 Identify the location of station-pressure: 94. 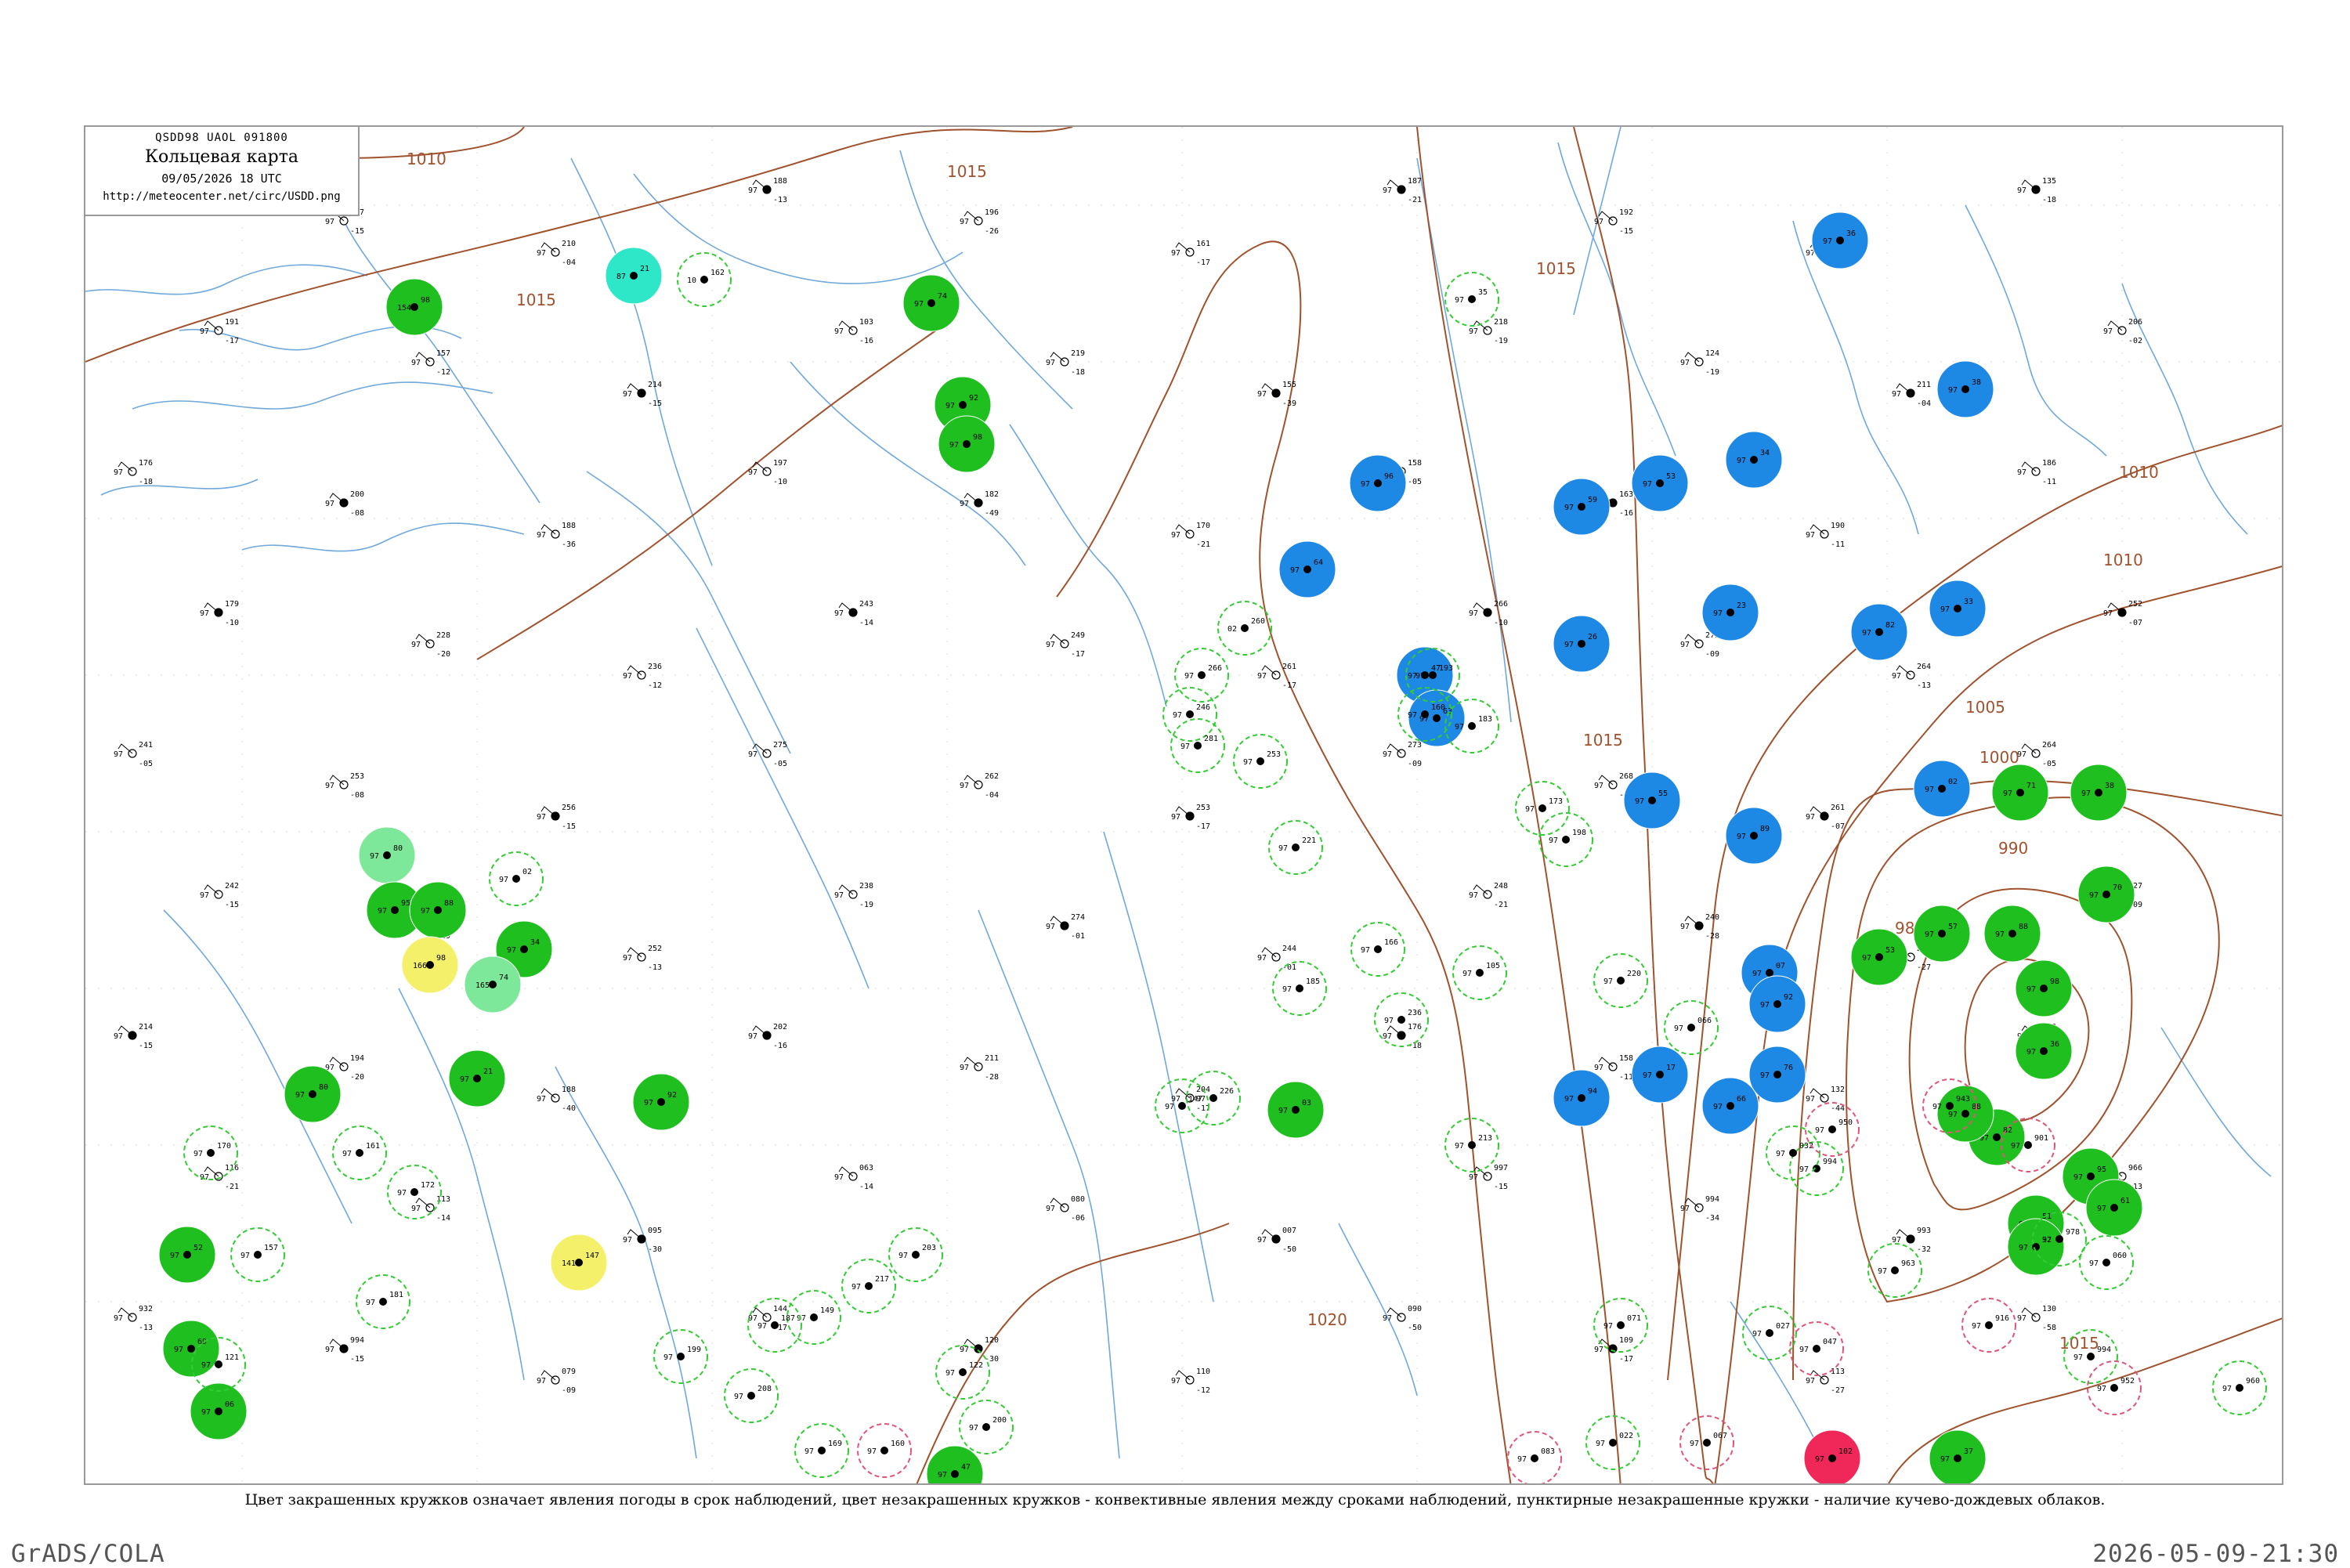
(1592, 1091).